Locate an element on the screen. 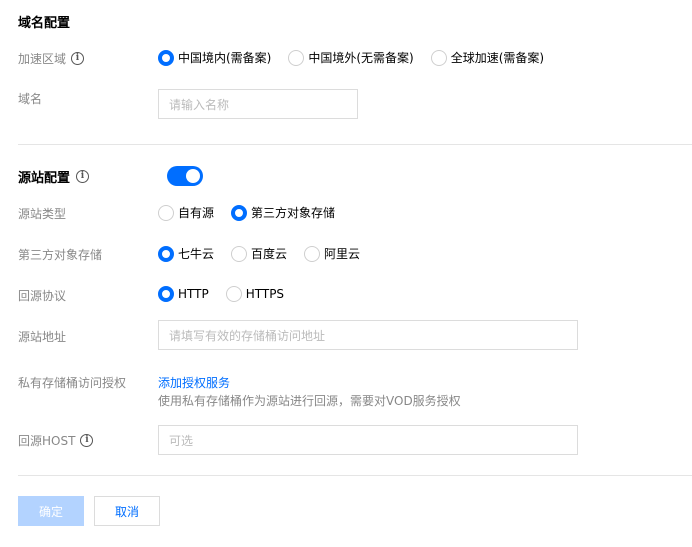  auth-label: 私有存储桶访问授权 is located at coordinates (72, 382).